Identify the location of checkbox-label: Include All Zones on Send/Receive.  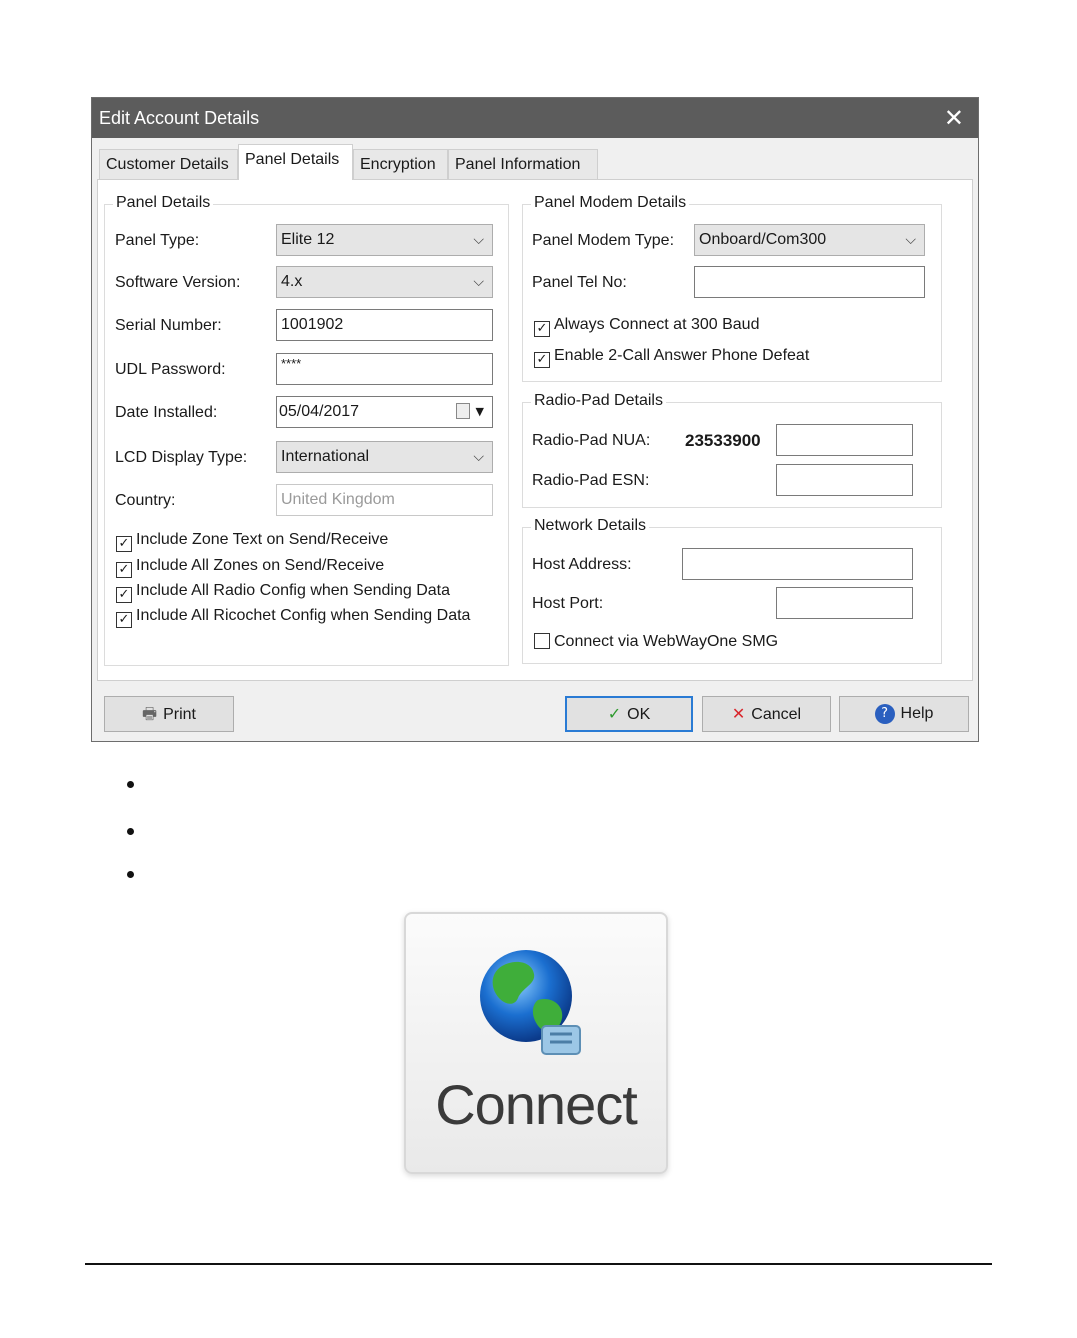
(260, 565).